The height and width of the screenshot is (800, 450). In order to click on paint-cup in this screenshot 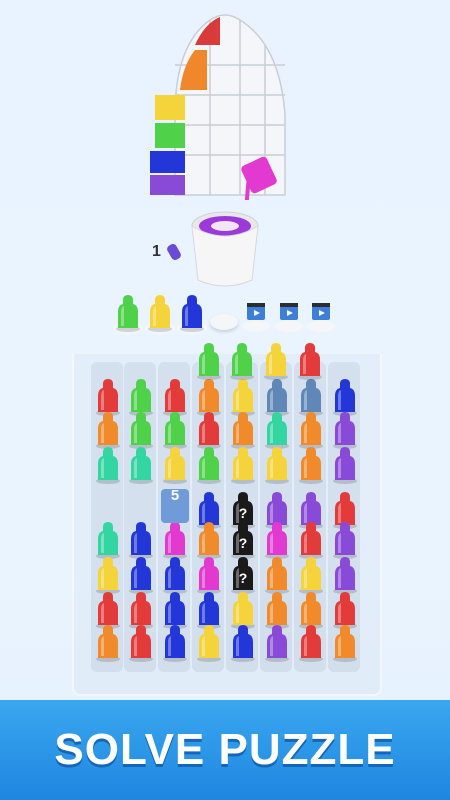, I will do `click(225, 249)`.